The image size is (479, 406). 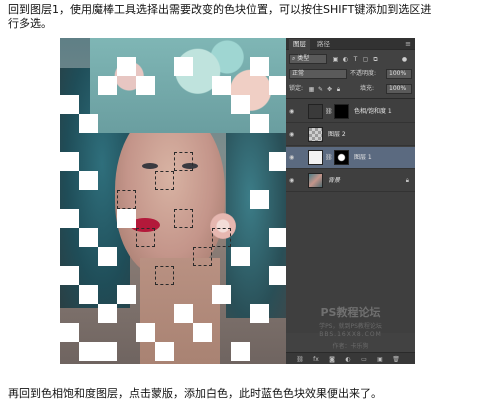 I want to click on smart-filter-icon: ⧉, so click(x=375, y=59).